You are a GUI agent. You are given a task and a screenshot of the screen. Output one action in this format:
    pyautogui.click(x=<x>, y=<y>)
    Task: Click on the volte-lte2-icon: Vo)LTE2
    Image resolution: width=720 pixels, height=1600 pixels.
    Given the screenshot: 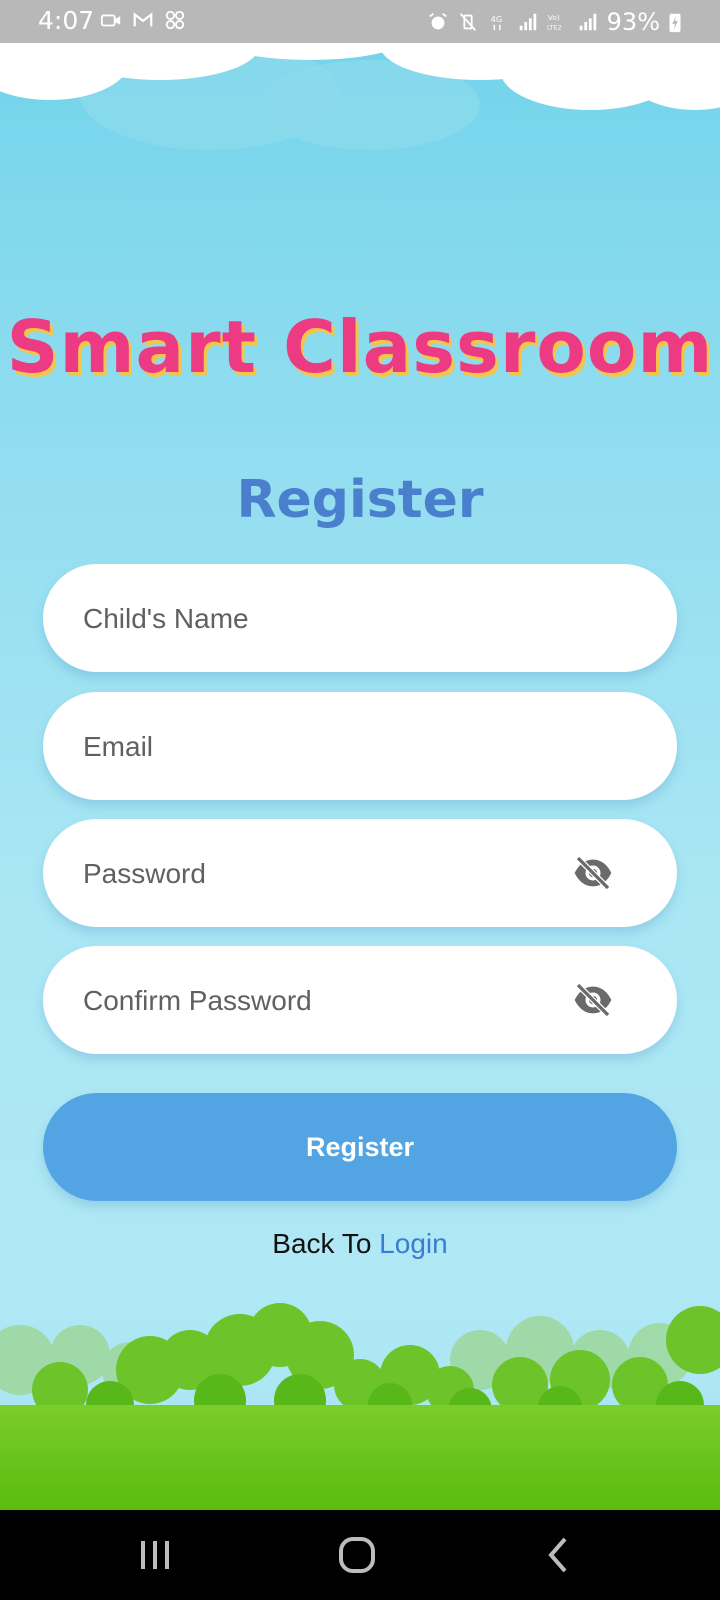 What is the action you would take?
    pyautogui.click(x=554, y=22)
    